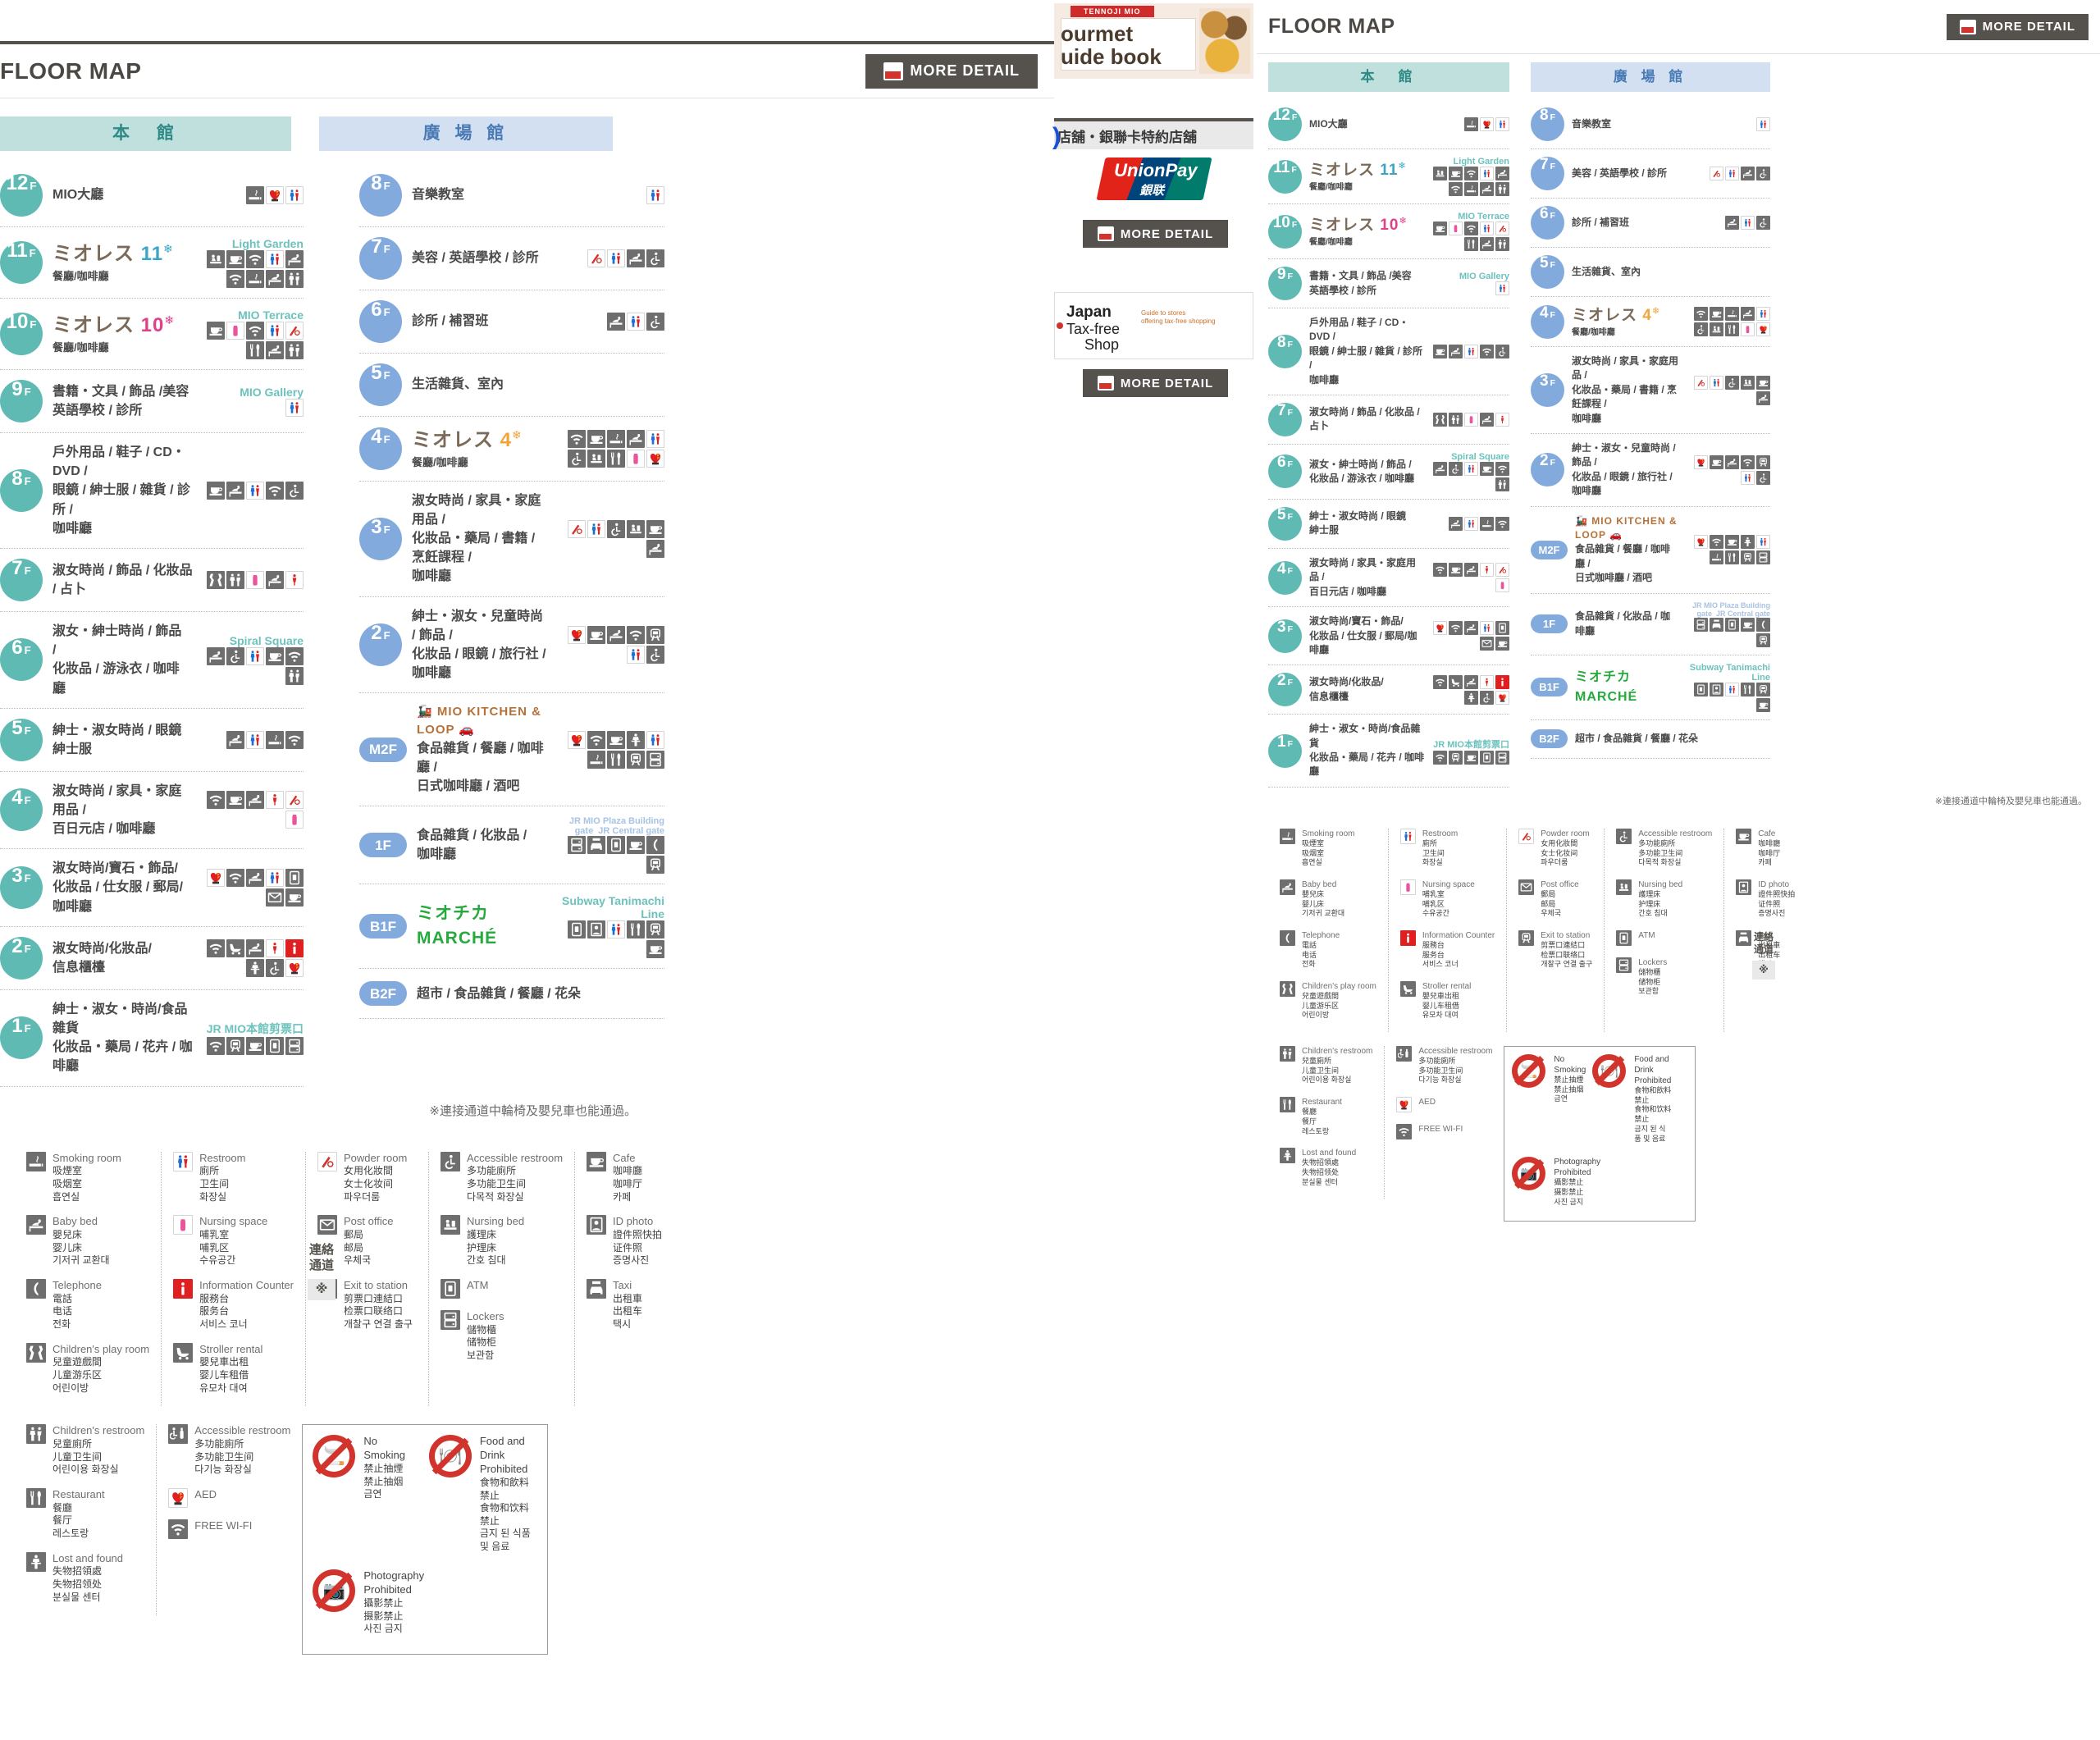 This screenshot has width=2100, height=1740. What do you see at coordinates (1154, 41) in the screenshot?
I see `gourmet-guide-book-banner: TENNOJI MIO ourmet uide book` at bounding box center [1154, 41].